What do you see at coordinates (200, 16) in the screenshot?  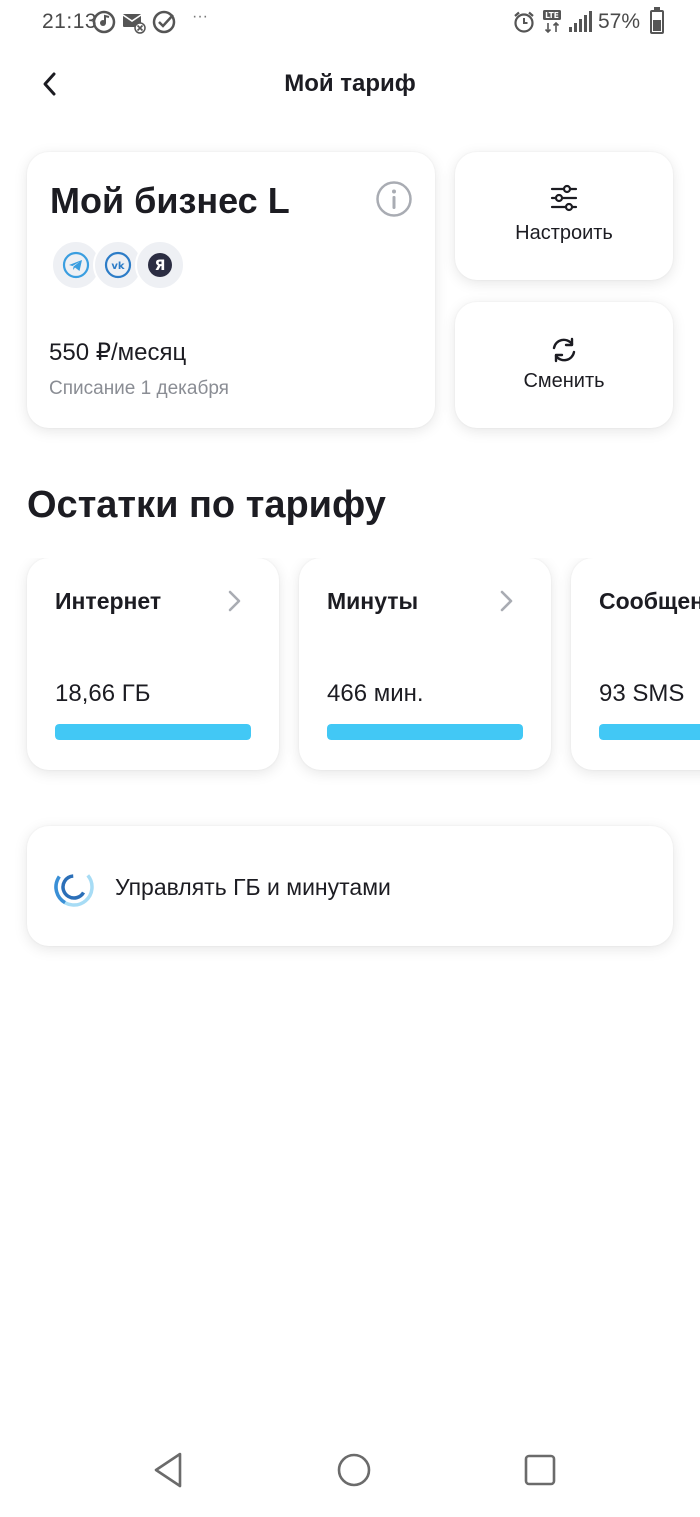 I see `more-notifications-icon: ···` at bounding box center [200, 16].